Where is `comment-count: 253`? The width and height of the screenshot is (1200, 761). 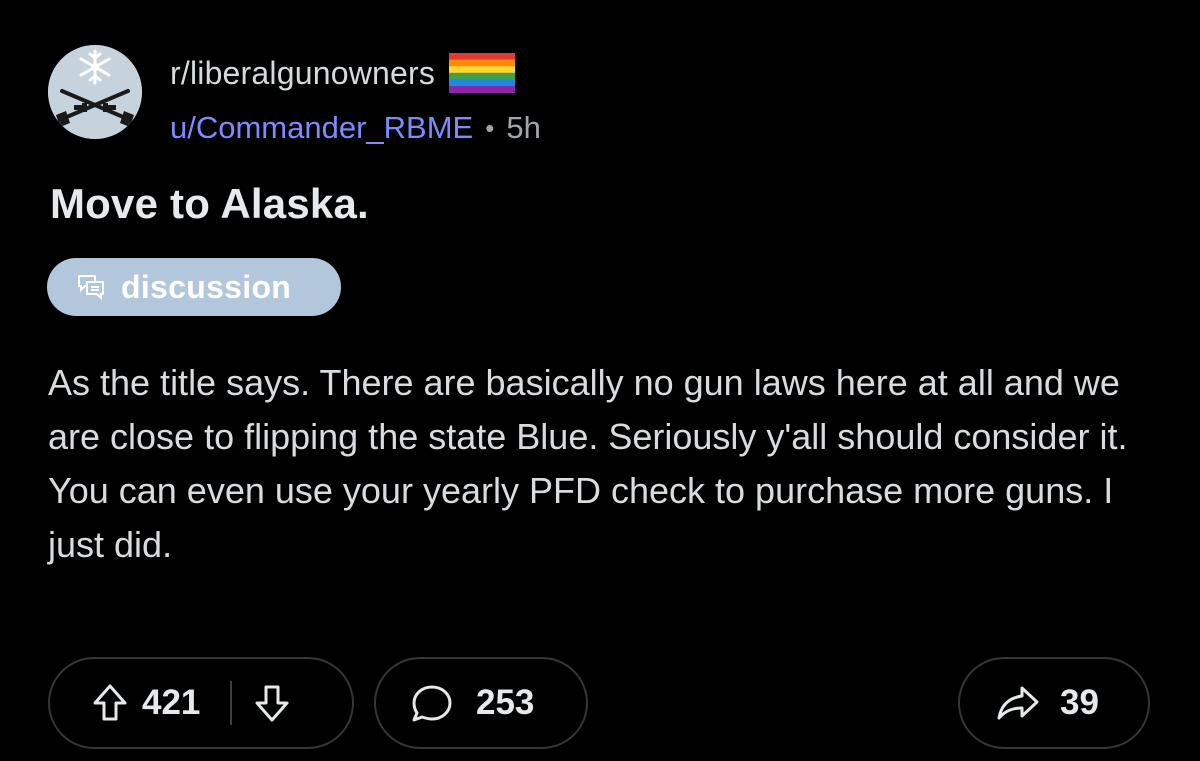 comment-count: 253 is located at coordinates (505, 702).